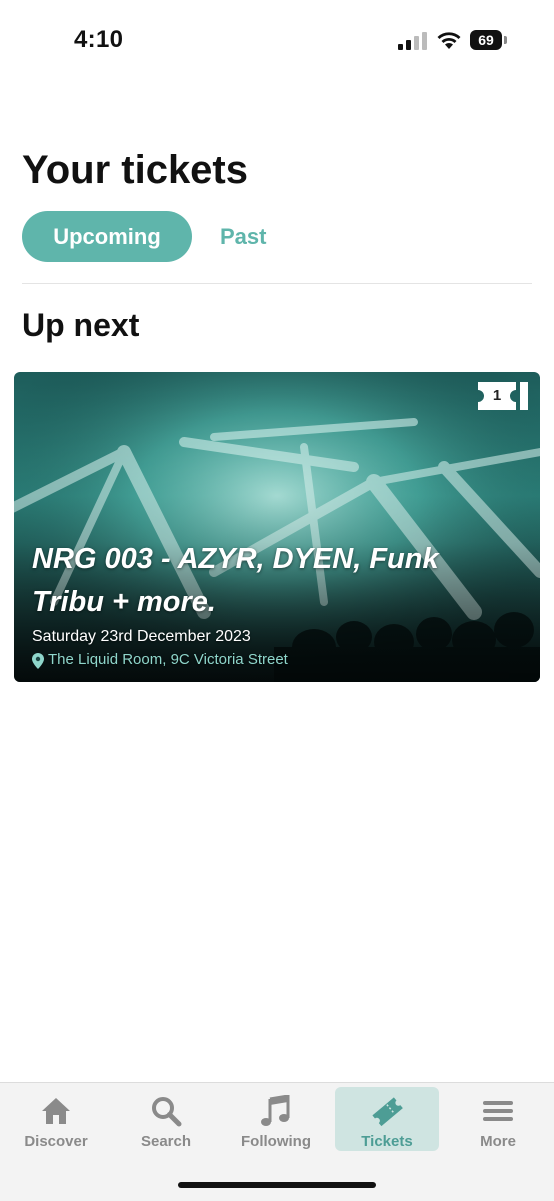  I want to click on nav-item-more: More, so click(498, 1119).